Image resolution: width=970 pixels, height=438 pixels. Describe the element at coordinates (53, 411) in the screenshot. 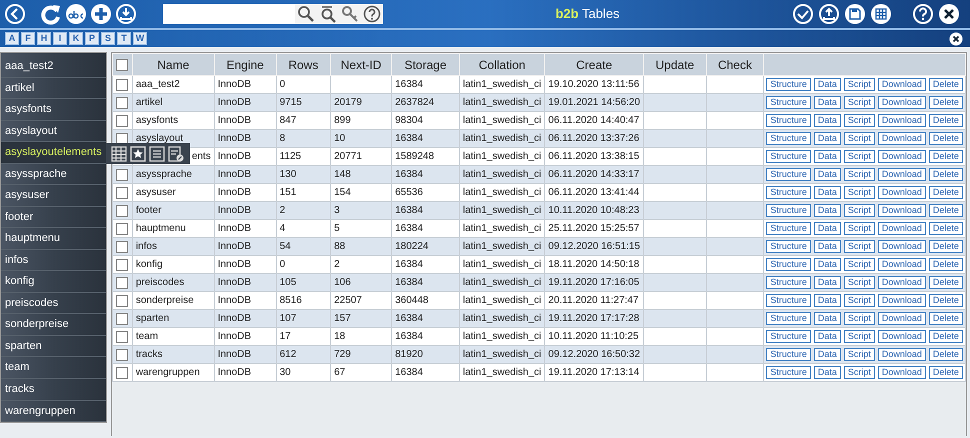

I see `sidebar-item: warengruppen` at that location.